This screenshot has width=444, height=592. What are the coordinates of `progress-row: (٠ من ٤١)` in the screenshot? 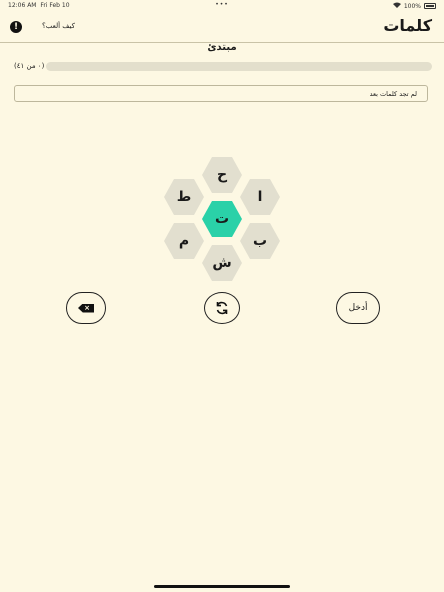 It's located at (223, 66).